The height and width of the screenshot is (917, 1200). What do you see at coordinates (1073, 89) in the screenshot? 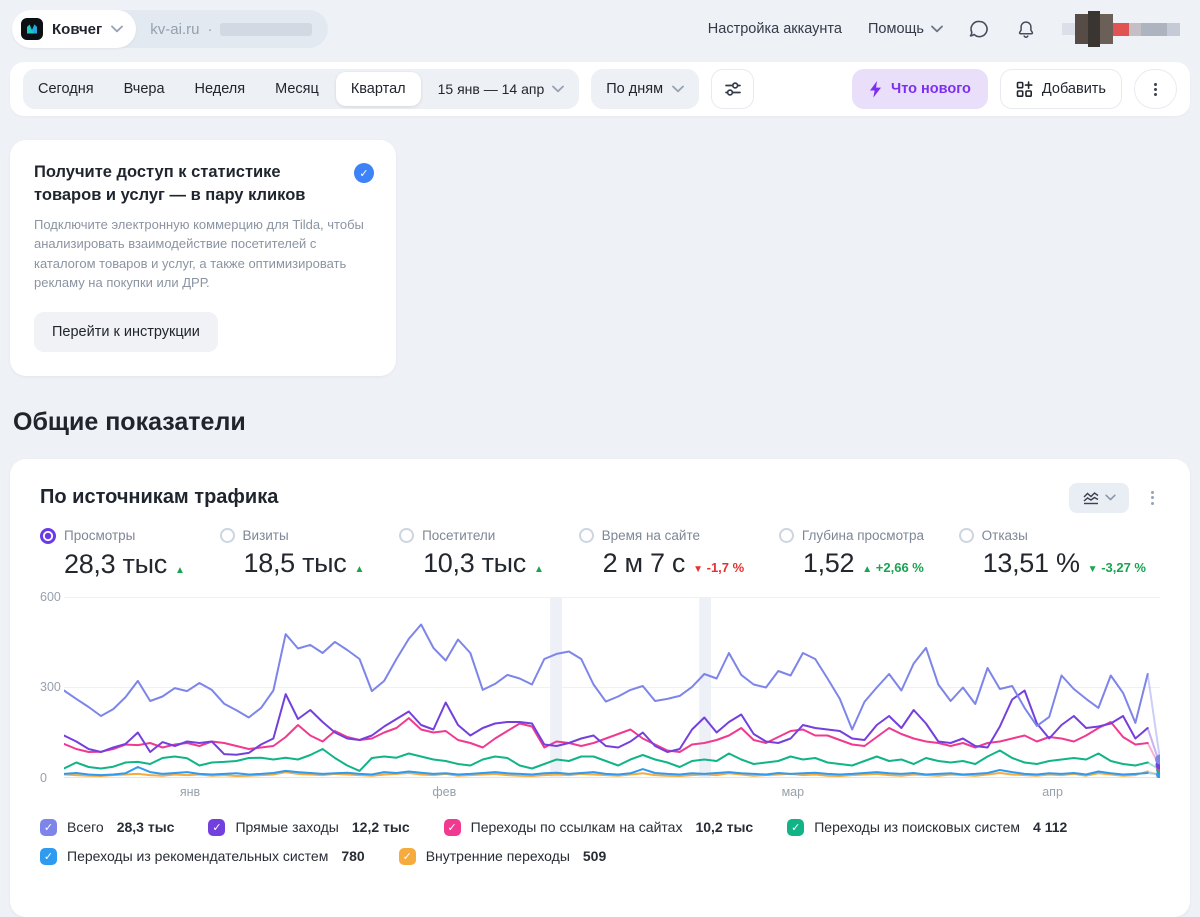
I see `add-label: Добавить` at bounding box center [1073, 89].